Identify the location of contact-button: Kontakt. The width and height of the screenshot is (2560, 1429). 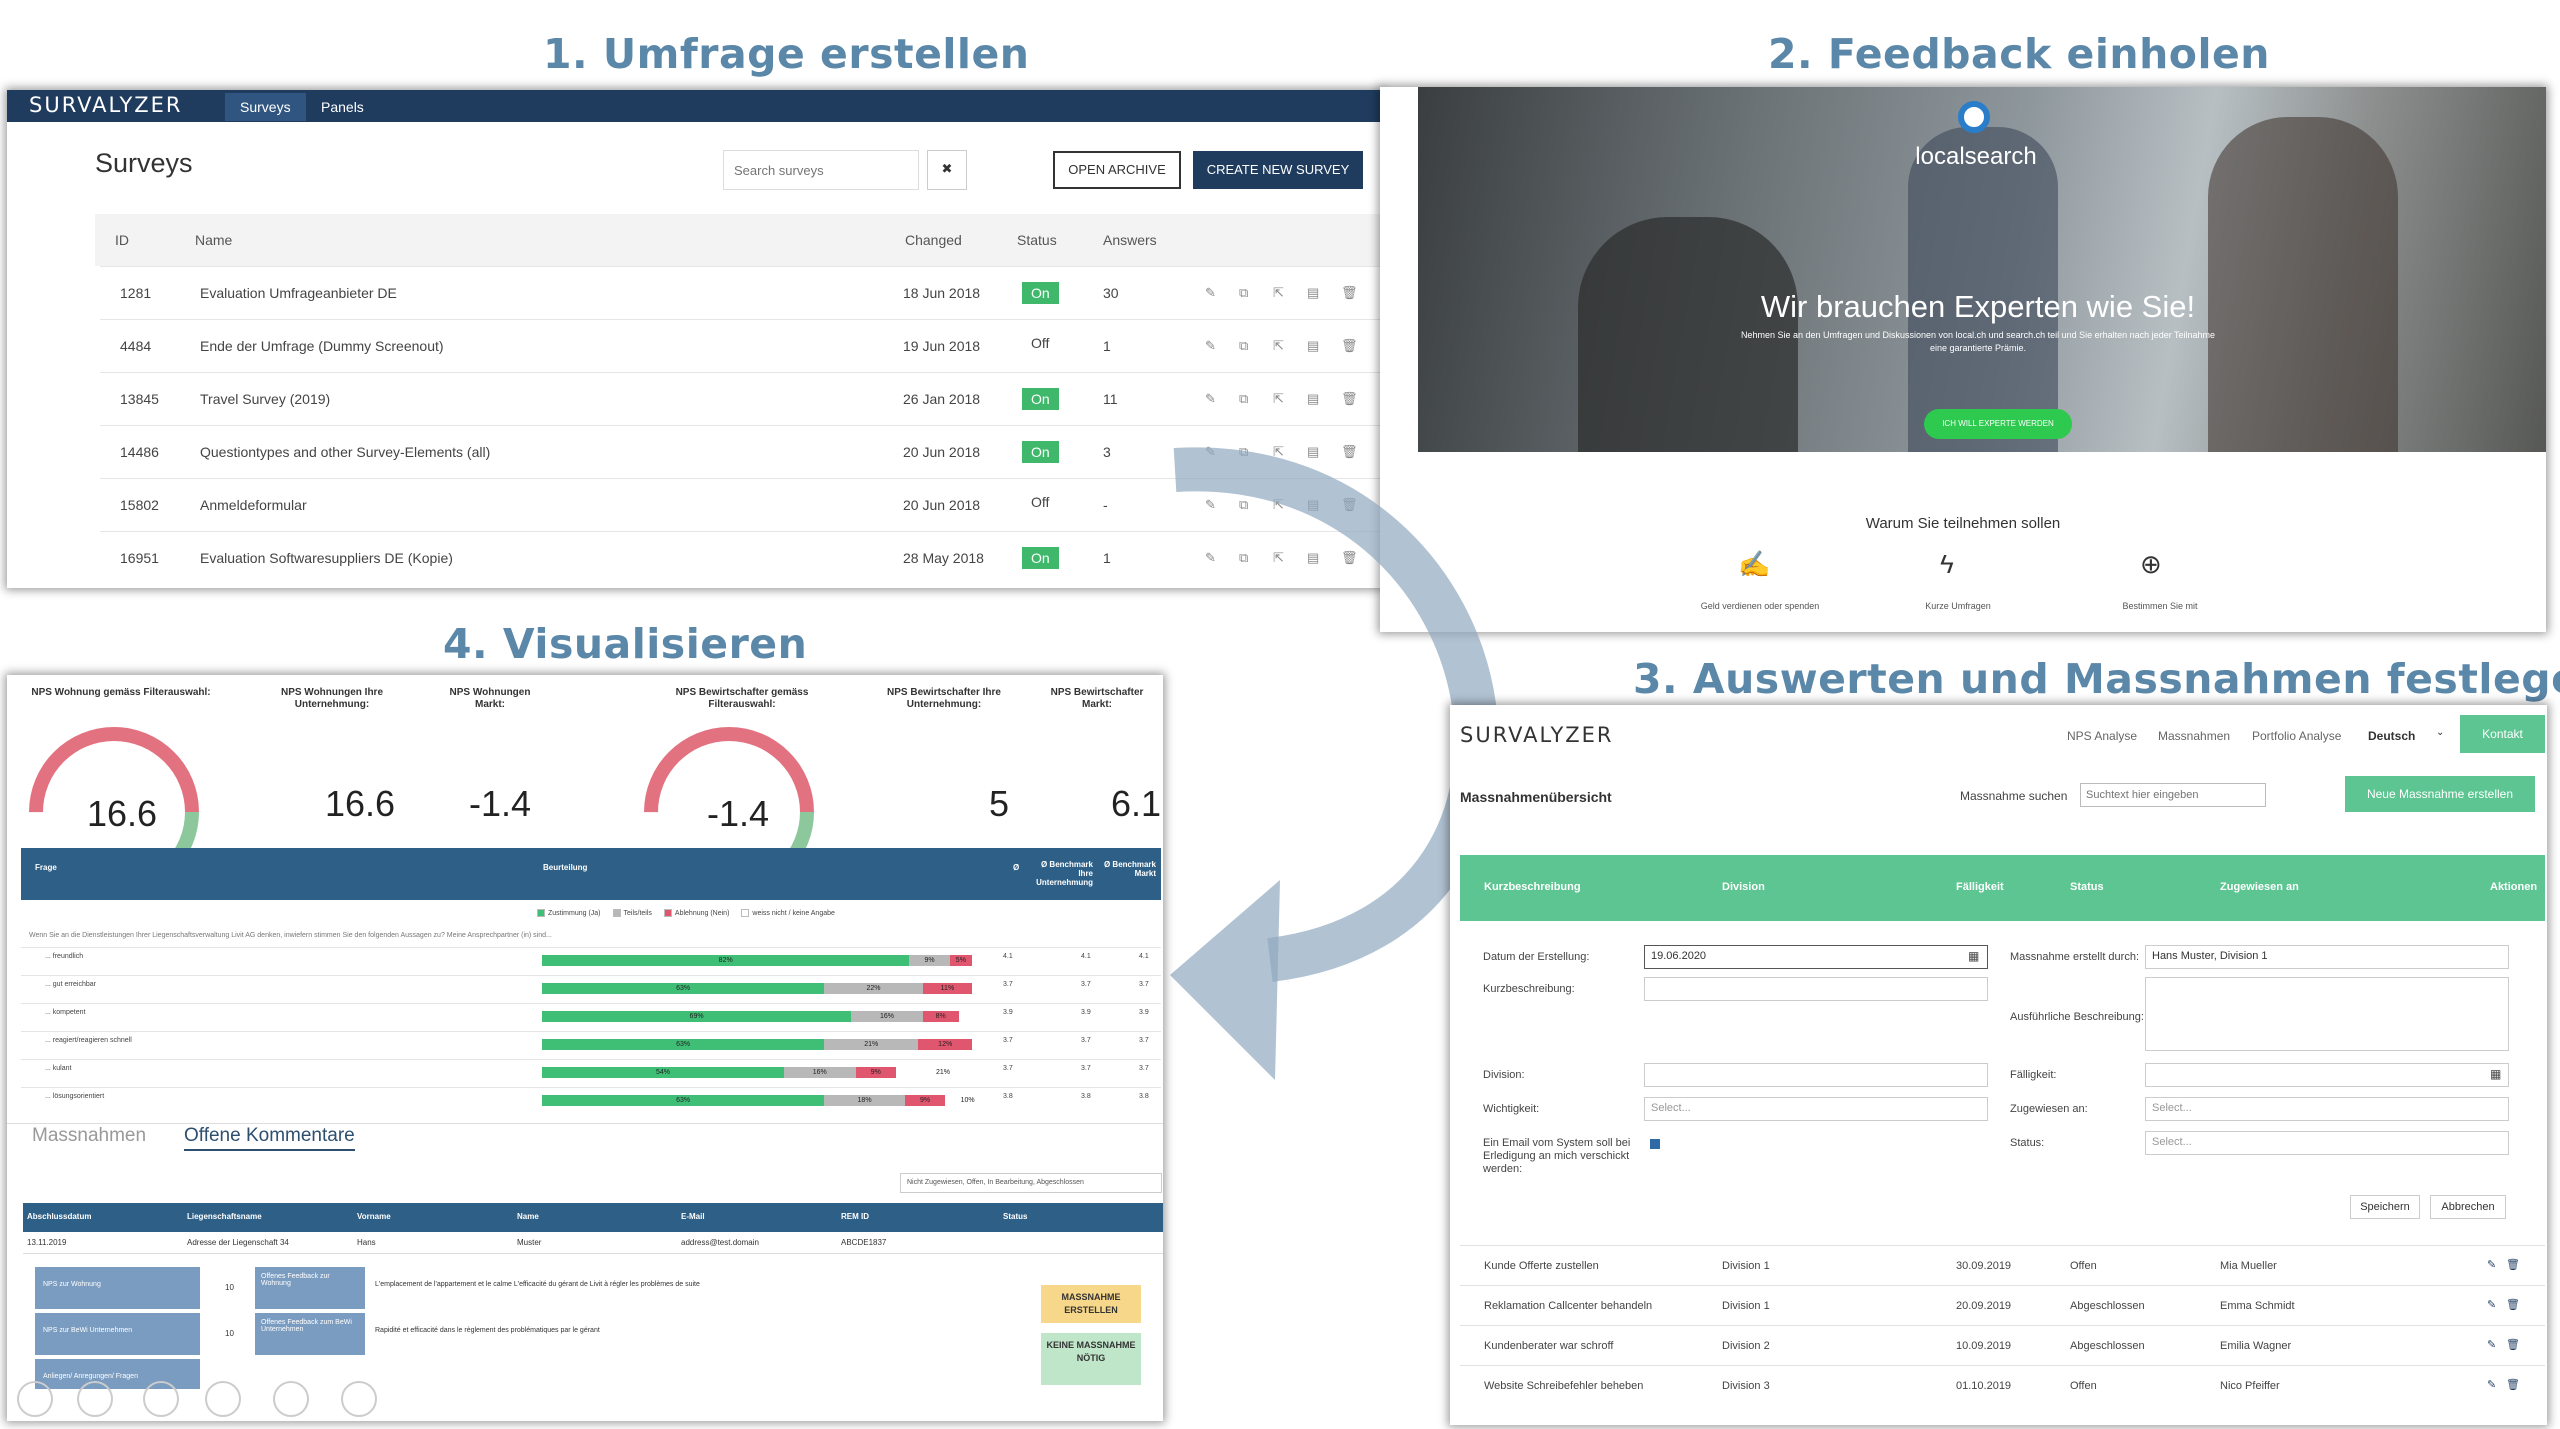
(2502, 734).